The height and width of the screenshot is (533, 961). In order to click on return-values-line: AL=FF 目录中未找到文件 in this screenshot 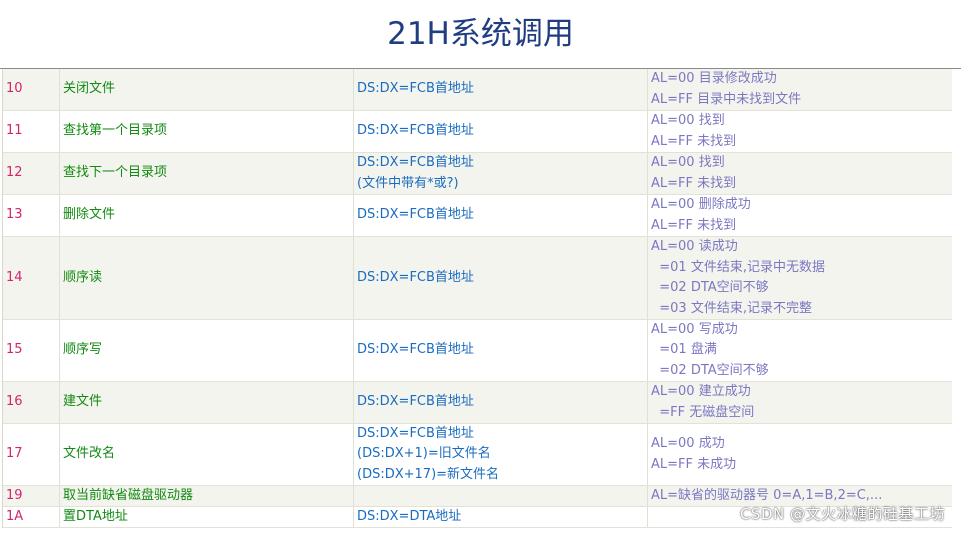, I will do `click(726, 99)`.